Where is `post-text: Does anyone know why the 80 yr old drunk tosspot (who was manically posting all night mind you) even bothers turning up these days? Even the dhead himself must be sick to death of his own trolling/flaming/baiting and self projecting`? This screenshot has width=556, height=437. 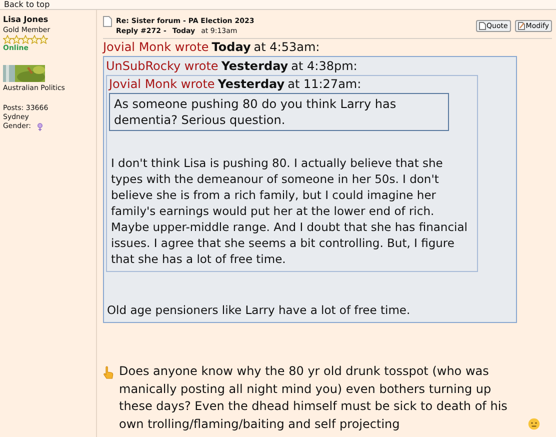 post-text: Does anyone know why the 80 yr old drunk tosspot (who was manically posting all night mind you) even bothers turning up these days? Even the dhead himself must be sick to death of his own trolling/flaming/baiting and self projecting is located at coordinates (313, 397).